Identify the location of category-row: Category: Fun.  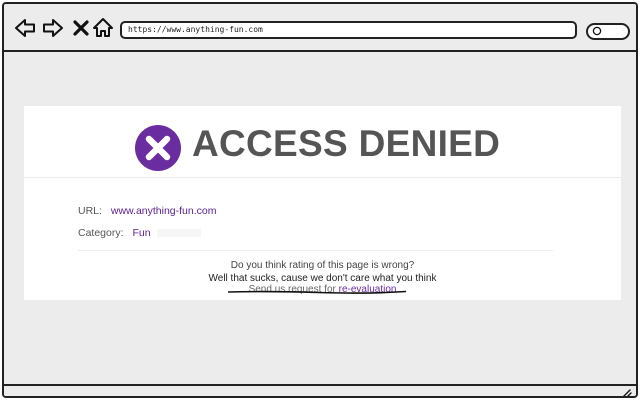
(140, 233).